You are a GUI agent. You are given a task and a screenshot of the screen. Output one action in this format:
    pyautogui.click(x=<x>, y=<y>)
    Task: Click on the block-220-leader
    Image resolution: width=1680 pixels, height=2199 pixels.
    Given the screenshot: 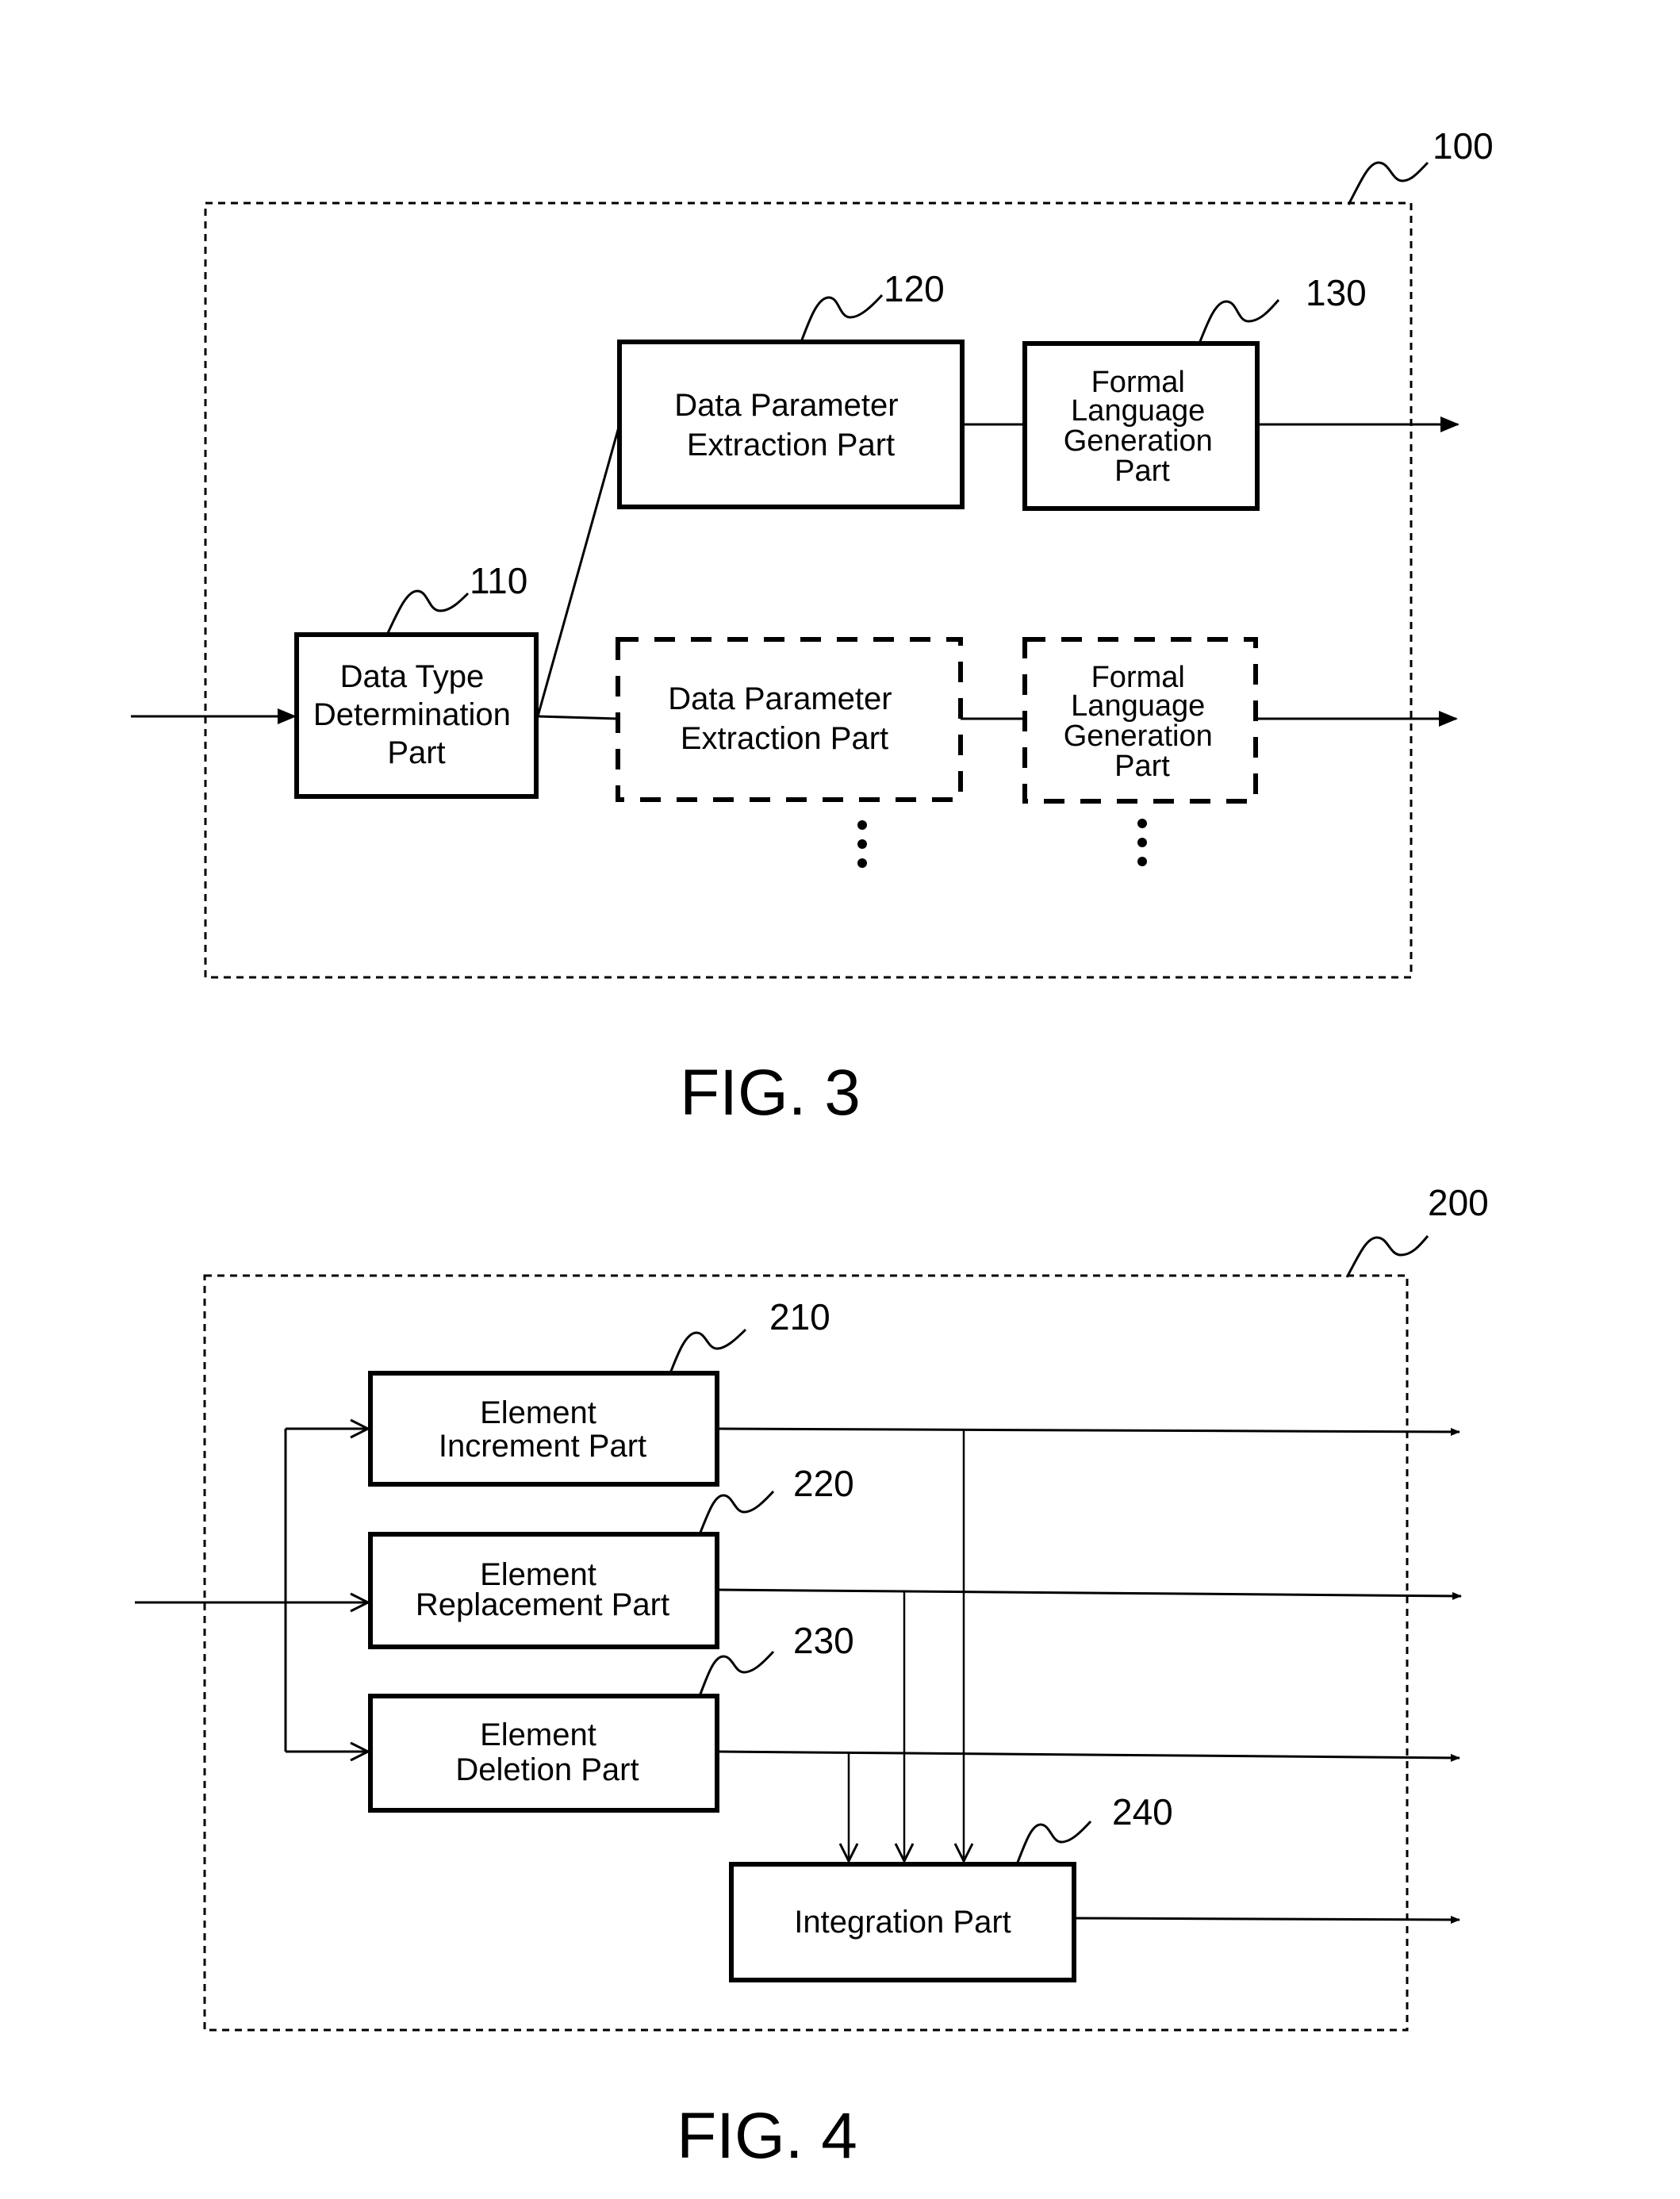 What is the action you would take?
    pyautogui.click(x=736, y=1512)
    